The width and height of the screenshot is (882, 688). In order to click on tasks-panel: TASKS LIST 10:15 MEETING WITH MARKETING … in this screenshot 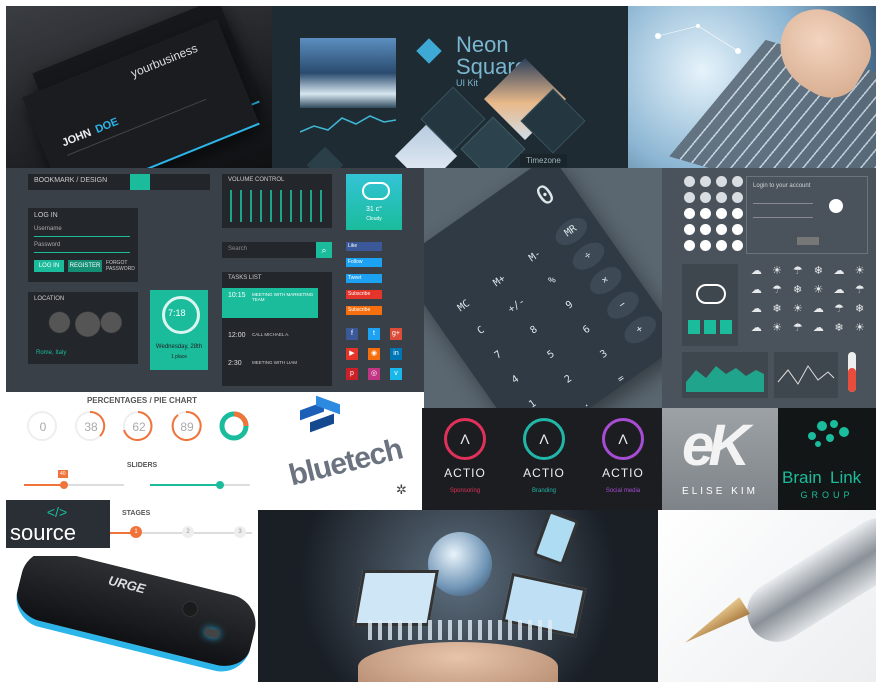, I will do `click(277, 329)`.